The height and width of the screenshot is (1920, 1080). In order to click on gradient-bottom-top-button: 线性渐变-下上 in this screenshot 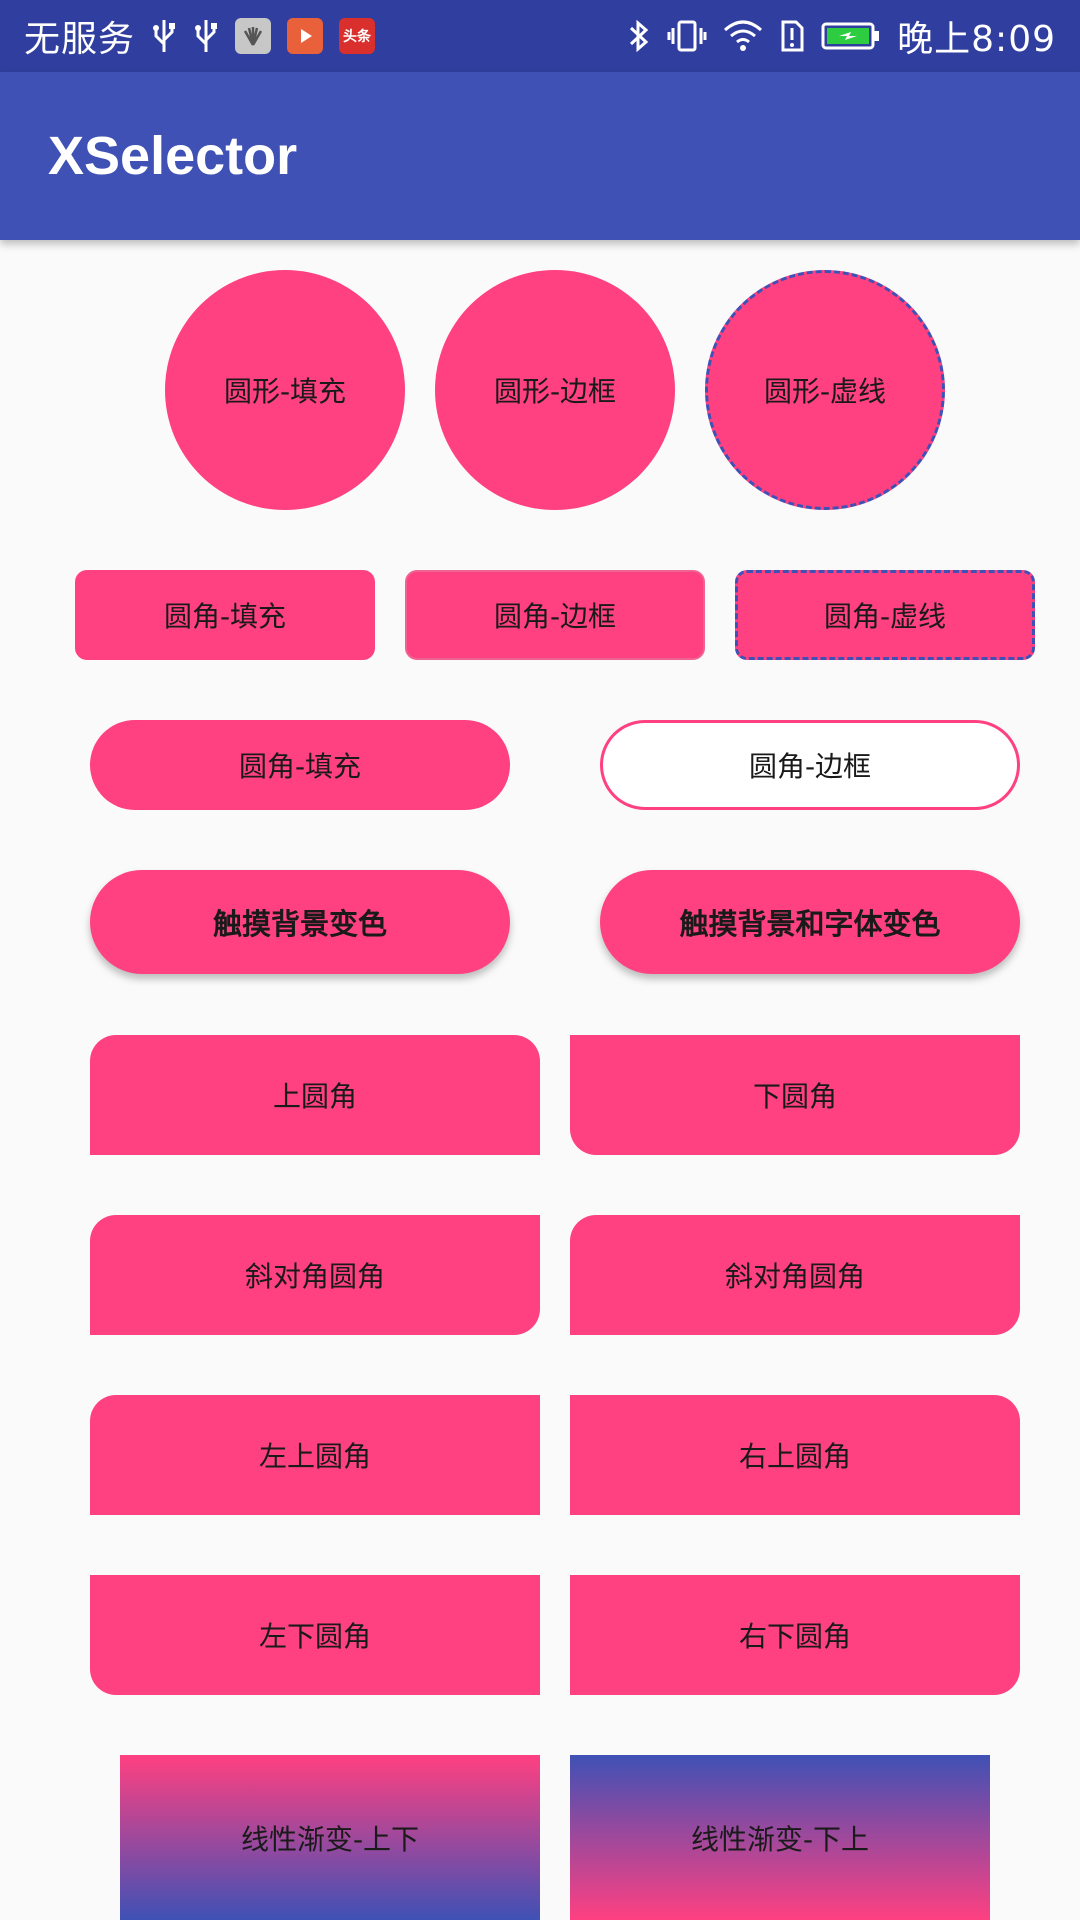, I will do `click(780, 1837)`.